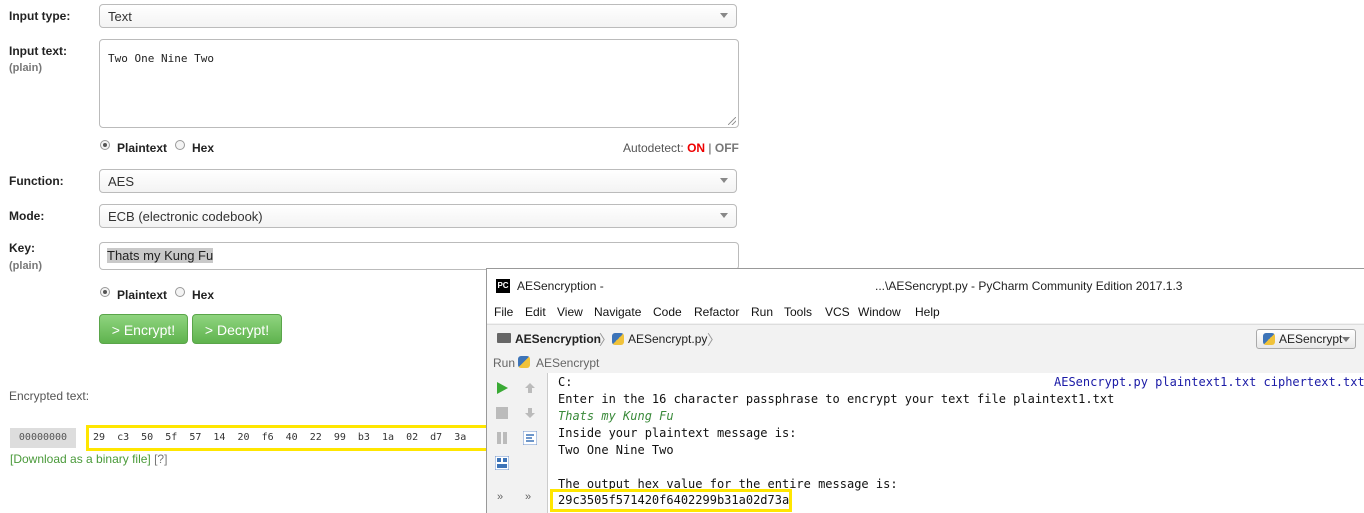 This screenshot has height=513, width=1364. I want to click on resize-grip-icon, so click(732, 121).